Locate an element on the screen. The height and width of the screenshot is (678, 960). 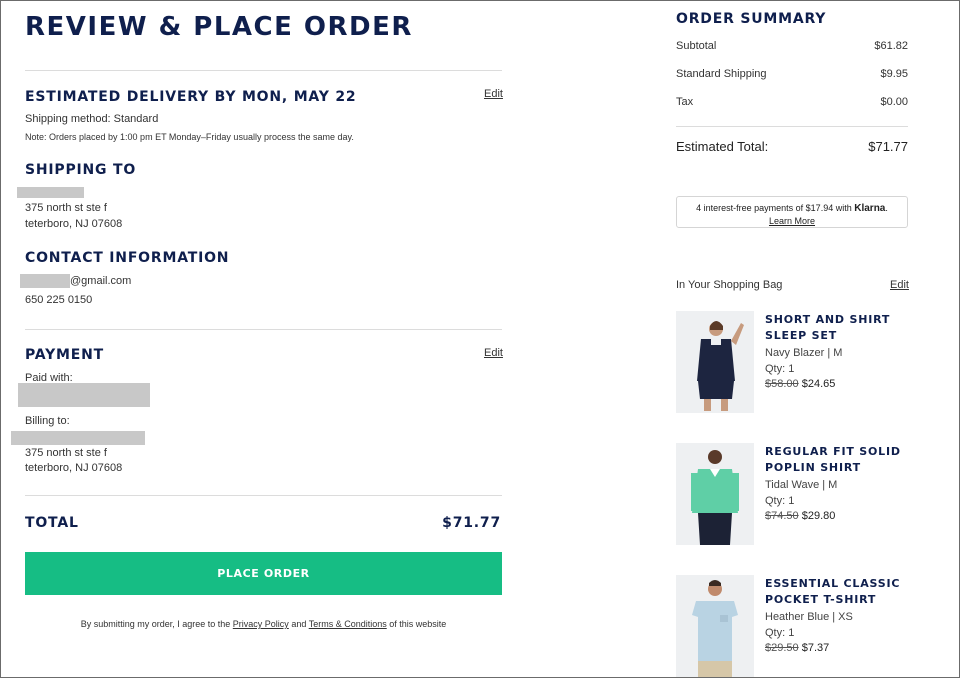
total-value: $71.77 is located at coordinates (471, 523).